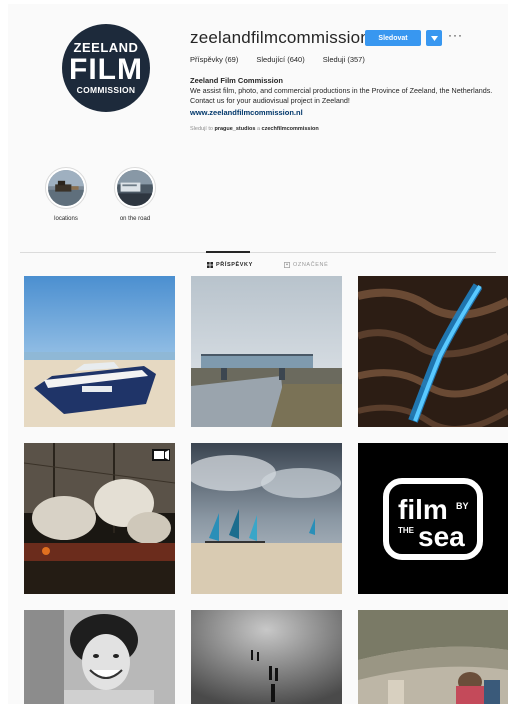 Image resolution: width=512 pixels, height=704 pixels. What do you see at coordinates (311, 265) in the screenshot?
I see `tab-tagged-label: OZNAČENÉ` at bounding box center [311, 265].